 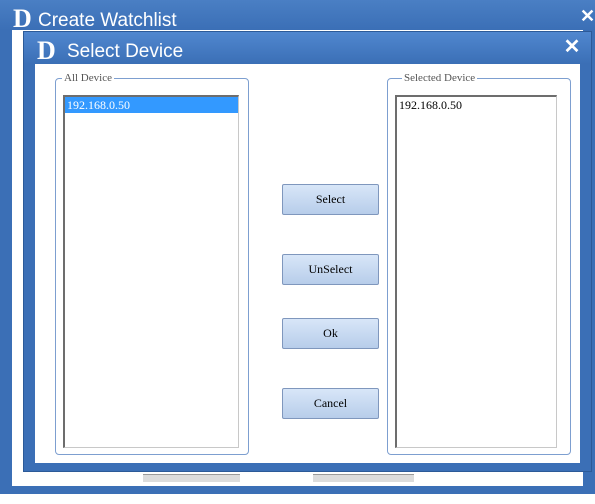 I want to click on selected-device-legend: Selected Device, so click(x=440, y=78).